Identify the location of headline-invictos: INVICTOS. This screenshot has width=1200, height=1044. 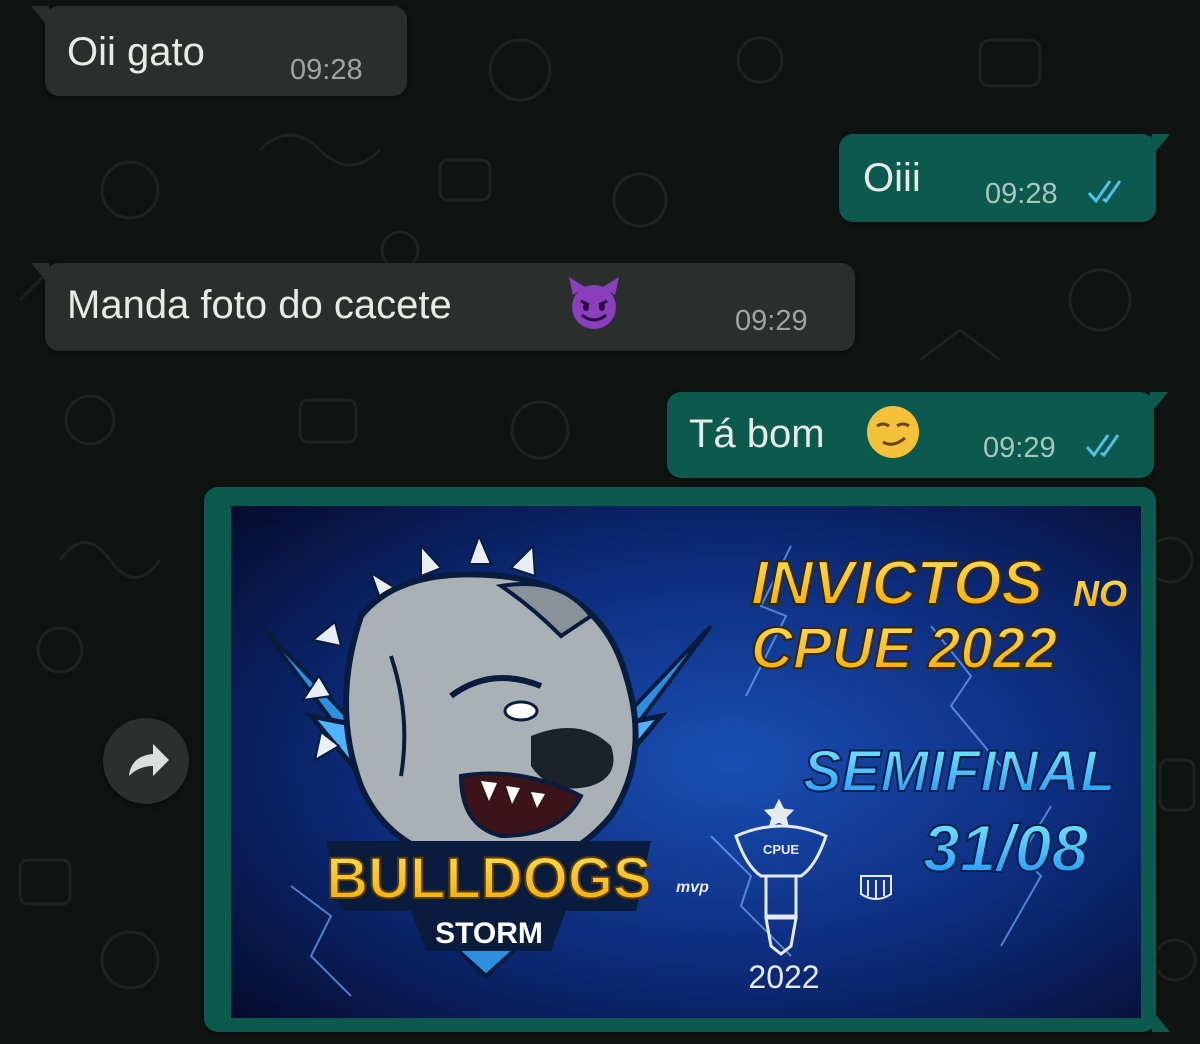
(897, 583).